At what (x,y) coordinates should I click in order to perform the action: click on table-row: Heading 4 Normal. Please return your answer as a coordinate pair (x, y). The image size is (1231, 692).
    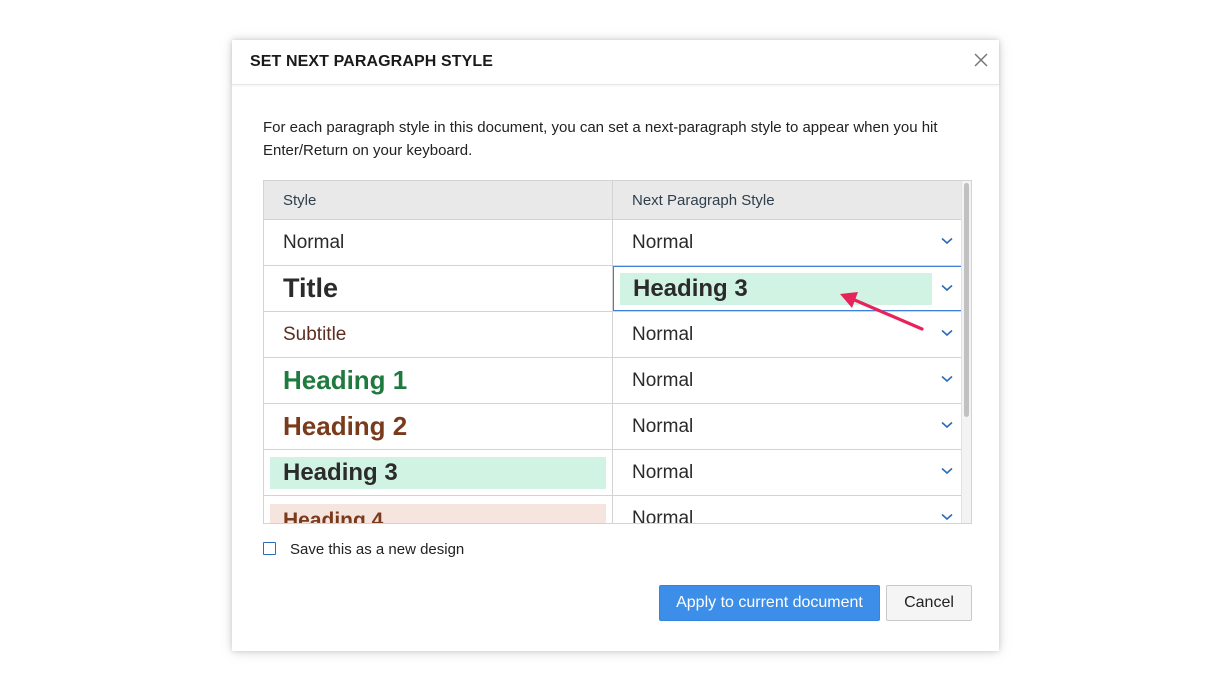
    Looking at the image, I should click on (613, 510).